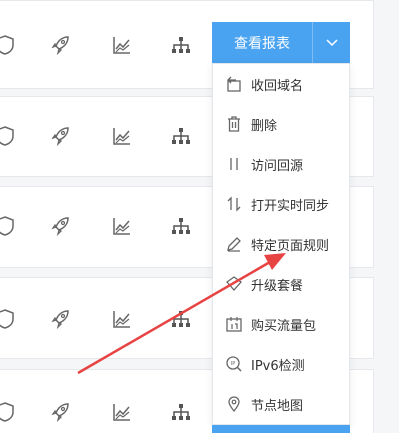 The image size is (399, 433). I want to click on annotation-arrow, so click(181, 314).